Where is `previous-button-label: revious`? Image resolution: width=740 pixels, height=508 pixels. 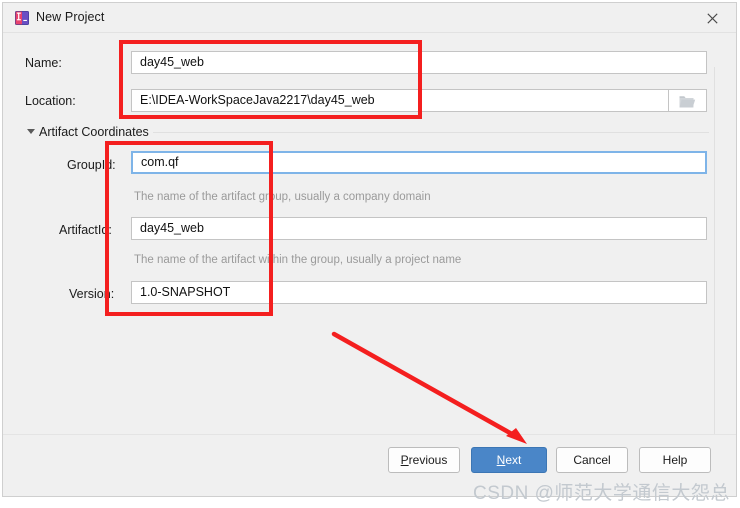 previous-button-label: revious is located at coordinates (428, 460).